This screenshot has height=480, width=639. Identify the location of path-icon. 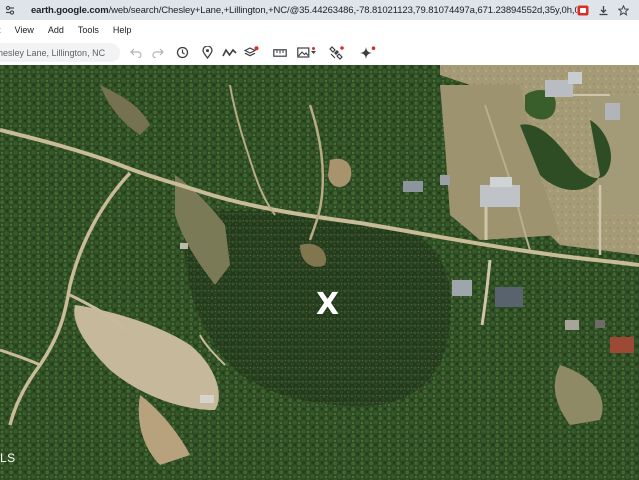
(229, 52).